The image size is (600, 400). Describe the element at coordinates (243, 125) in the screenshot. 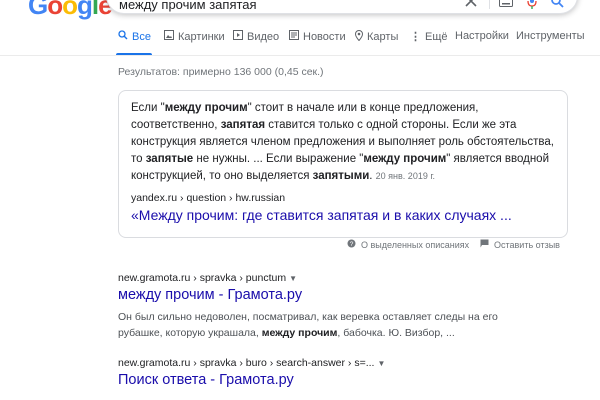

I see `highlight: запятая` at that location.